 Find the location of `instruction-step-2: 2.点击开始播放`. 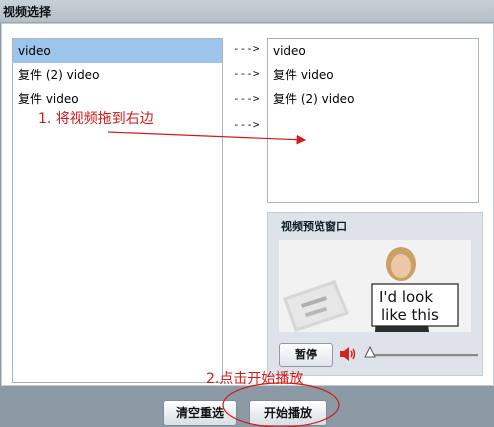

instruction-step-2: 2.点击开始播放 is located at coordinates (255, 379).